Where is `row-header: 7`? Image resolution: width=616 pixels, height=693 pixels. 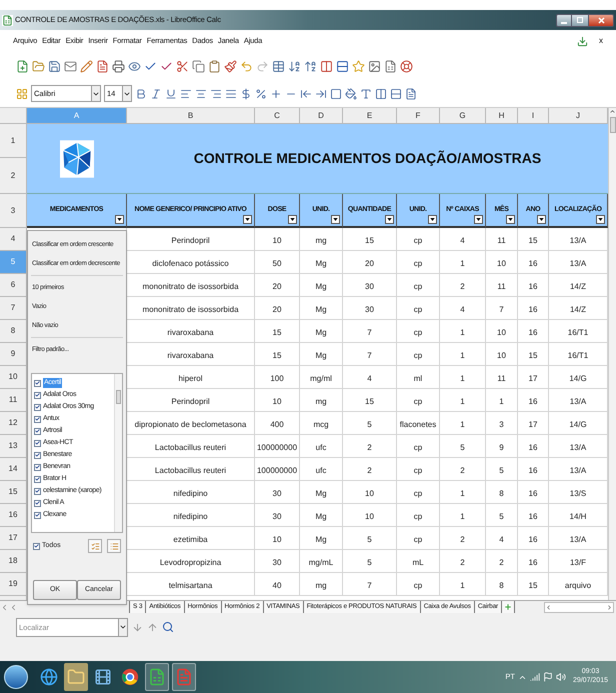 row-header: 7 is located at coordinates (13, 308).